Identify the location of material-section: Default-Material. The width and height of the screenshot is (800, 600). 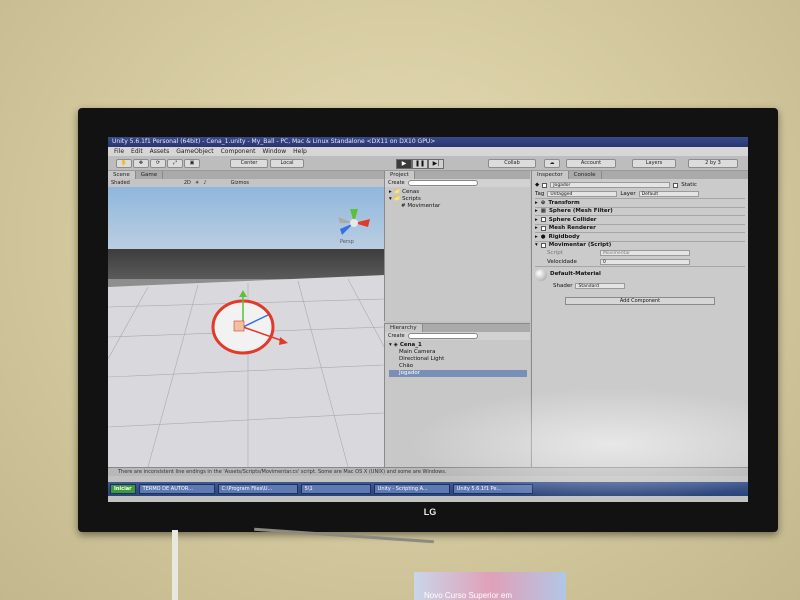
(640, 274).